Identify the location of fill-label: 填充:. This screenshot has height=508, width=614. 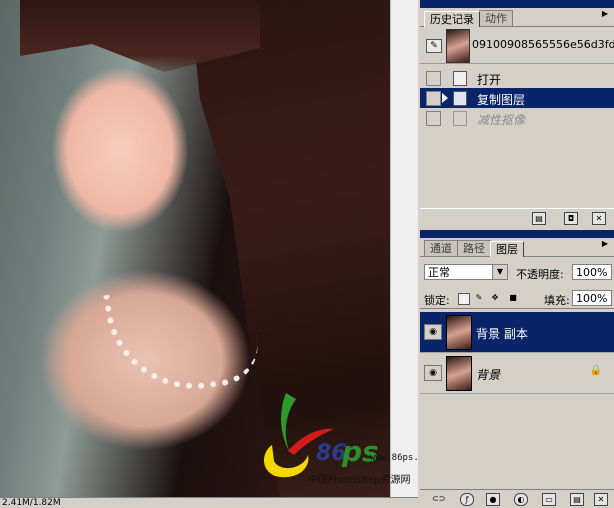
(557, 300).